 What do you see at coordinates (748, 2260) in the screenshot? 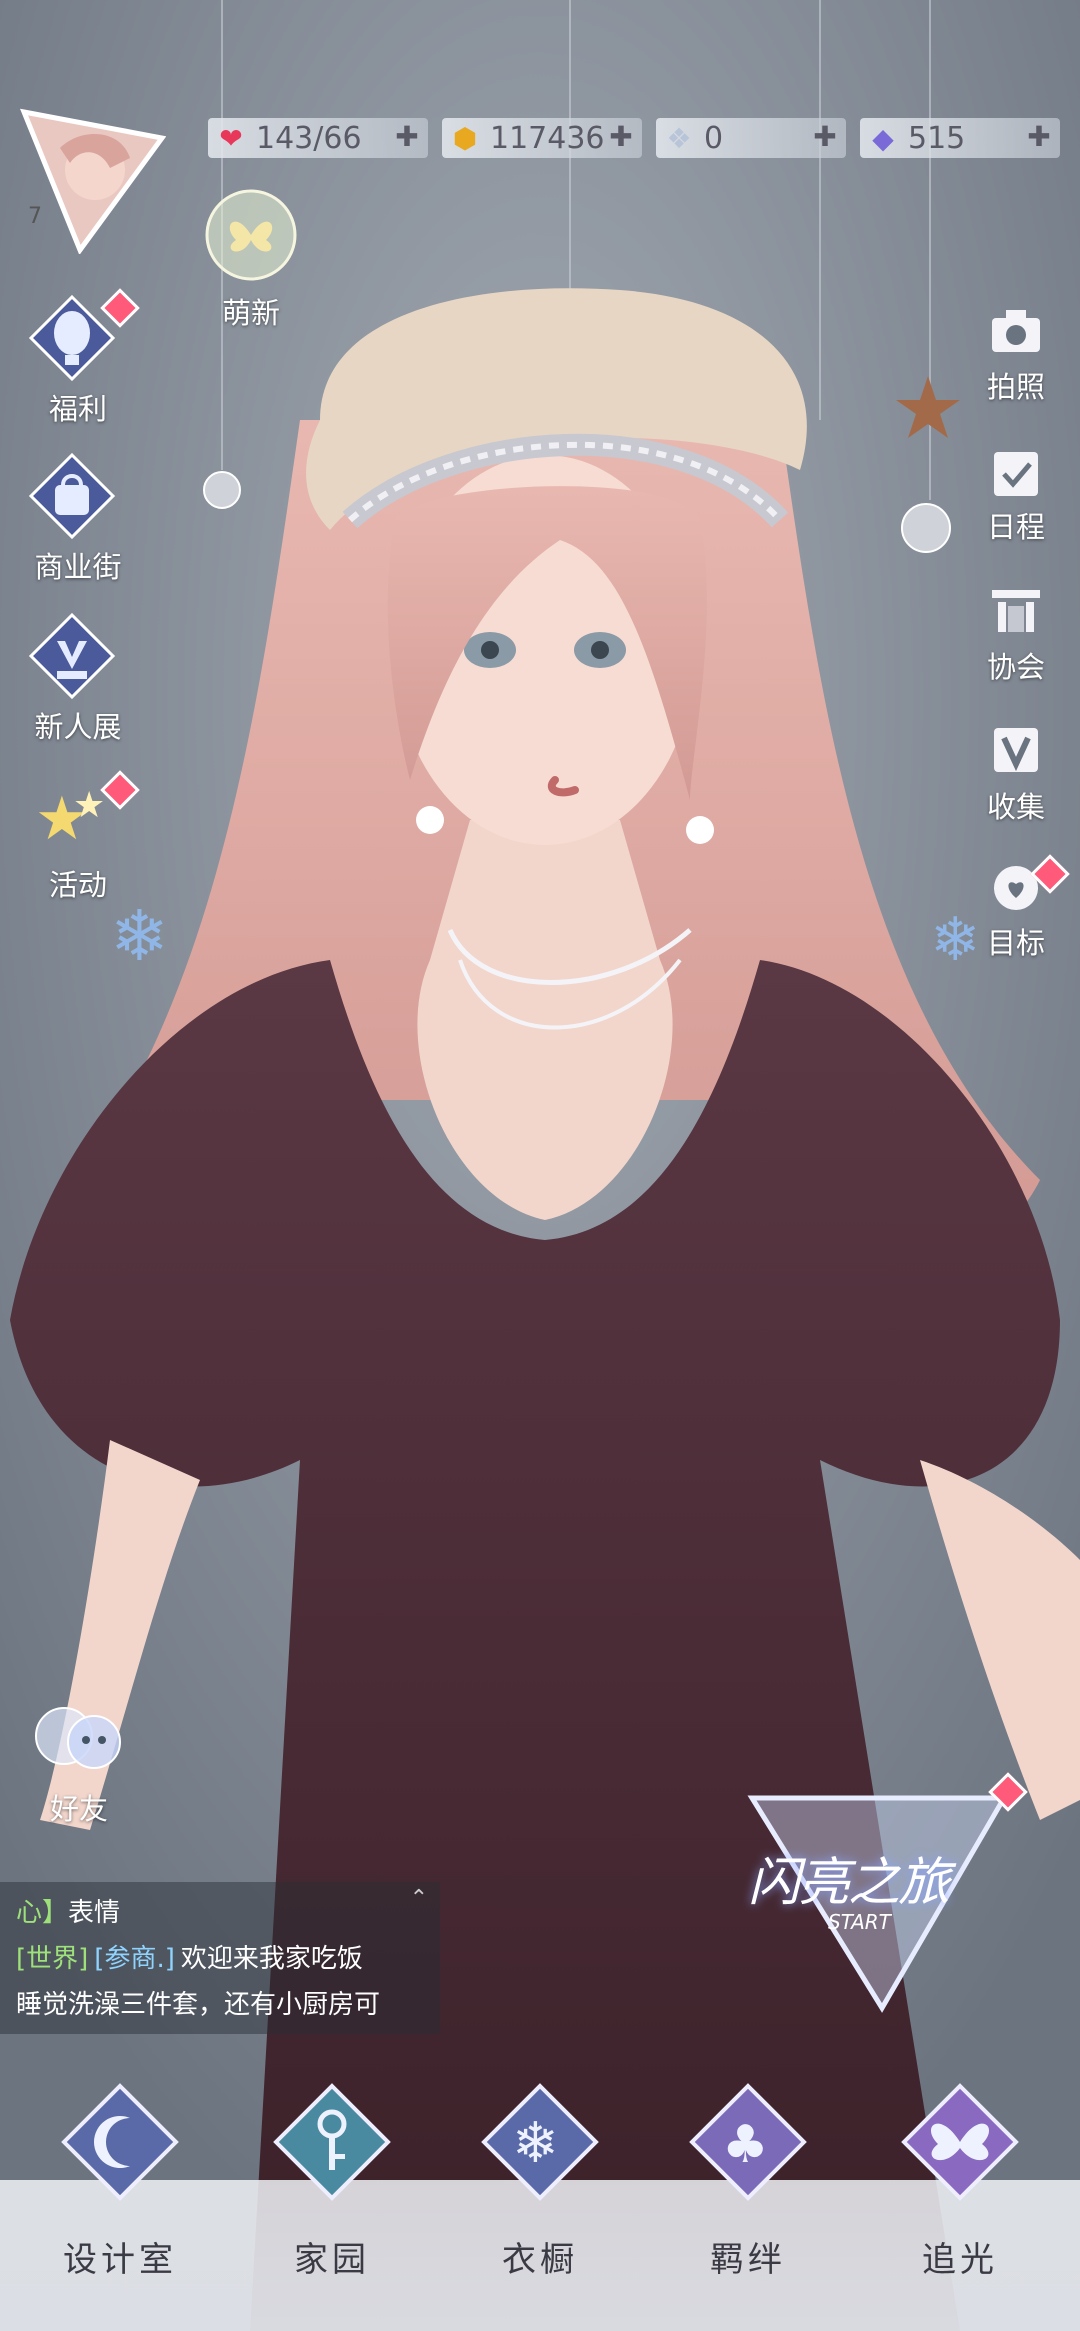
I see `nav-bond-label: 羁绊` at bounding box center [748, 2260].